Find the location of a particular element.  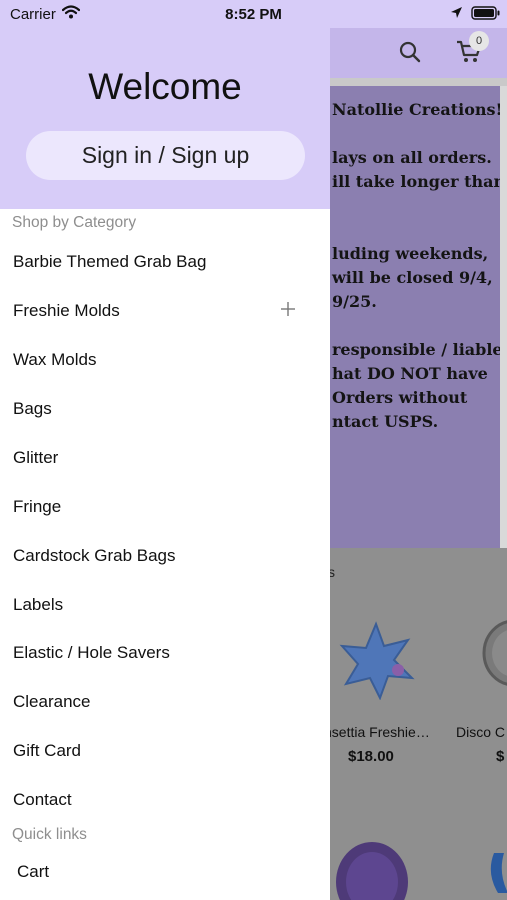

category-cardstock-grab-bags: Cardstock Grab Bags is located at coordinates (158, 556).